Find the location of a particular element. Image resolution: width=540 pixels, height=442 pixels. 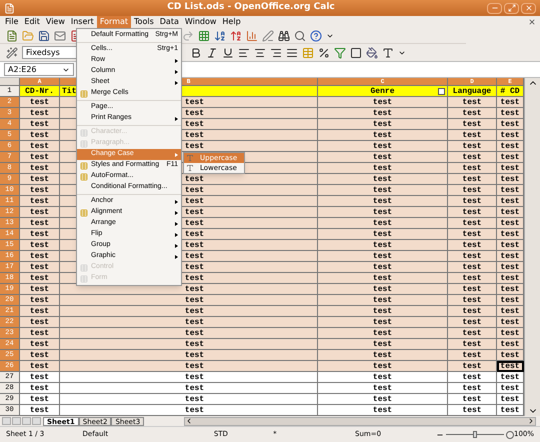

underline-icon is located at coordinates (228, 52).